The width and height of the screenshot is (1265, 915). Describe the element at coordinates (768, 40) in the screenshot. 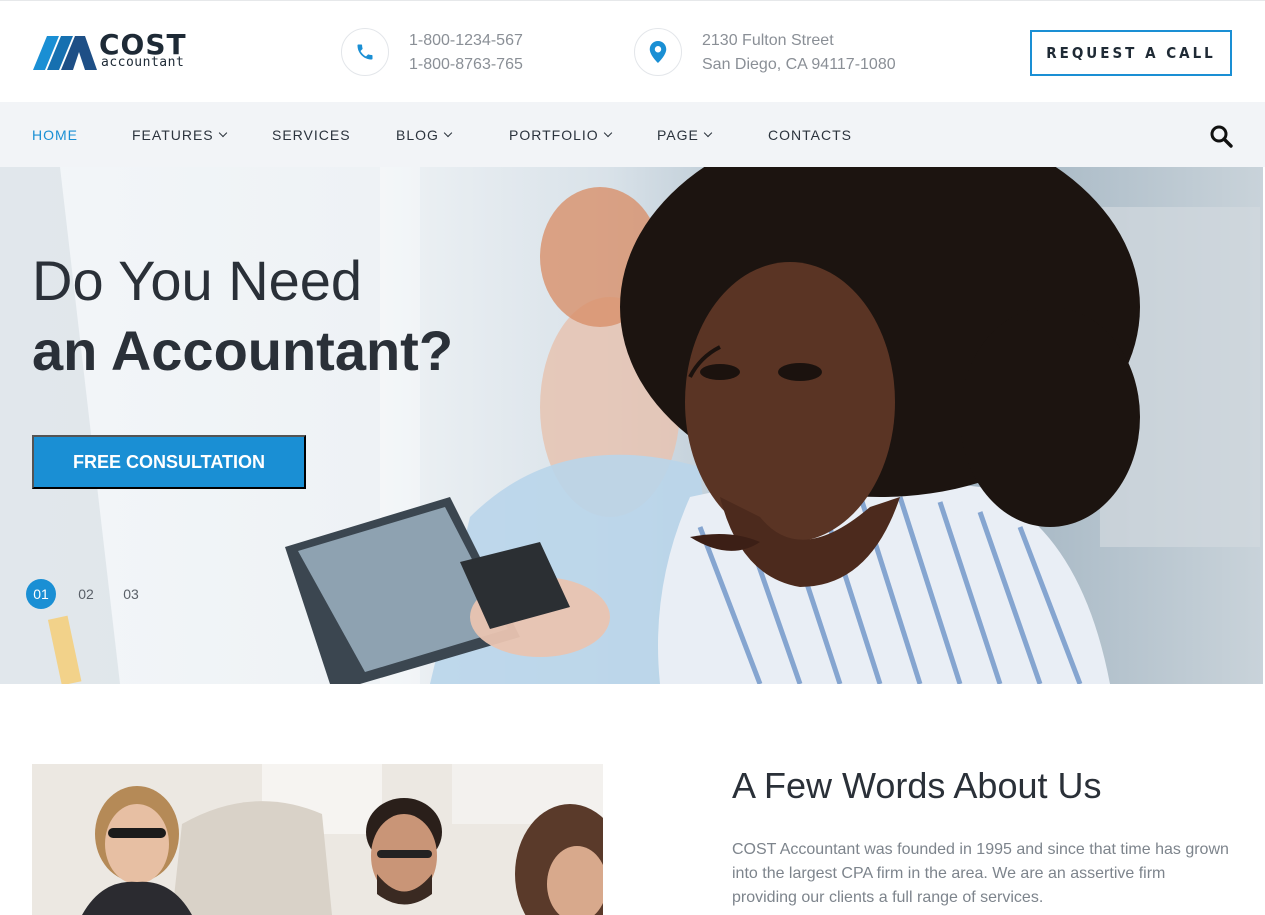

I see `address-line-1: 2130 Fulton Street` at that location.